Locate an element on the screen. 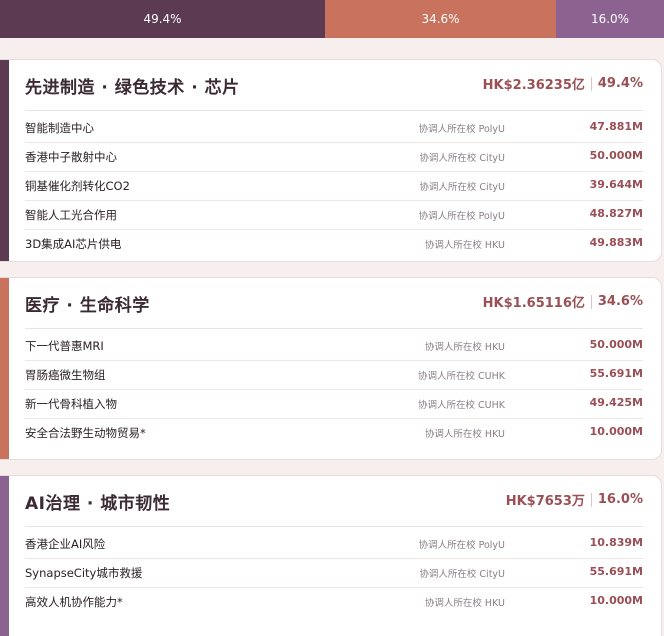  project-amount: 10.839M is located at coordinates (616, 542).